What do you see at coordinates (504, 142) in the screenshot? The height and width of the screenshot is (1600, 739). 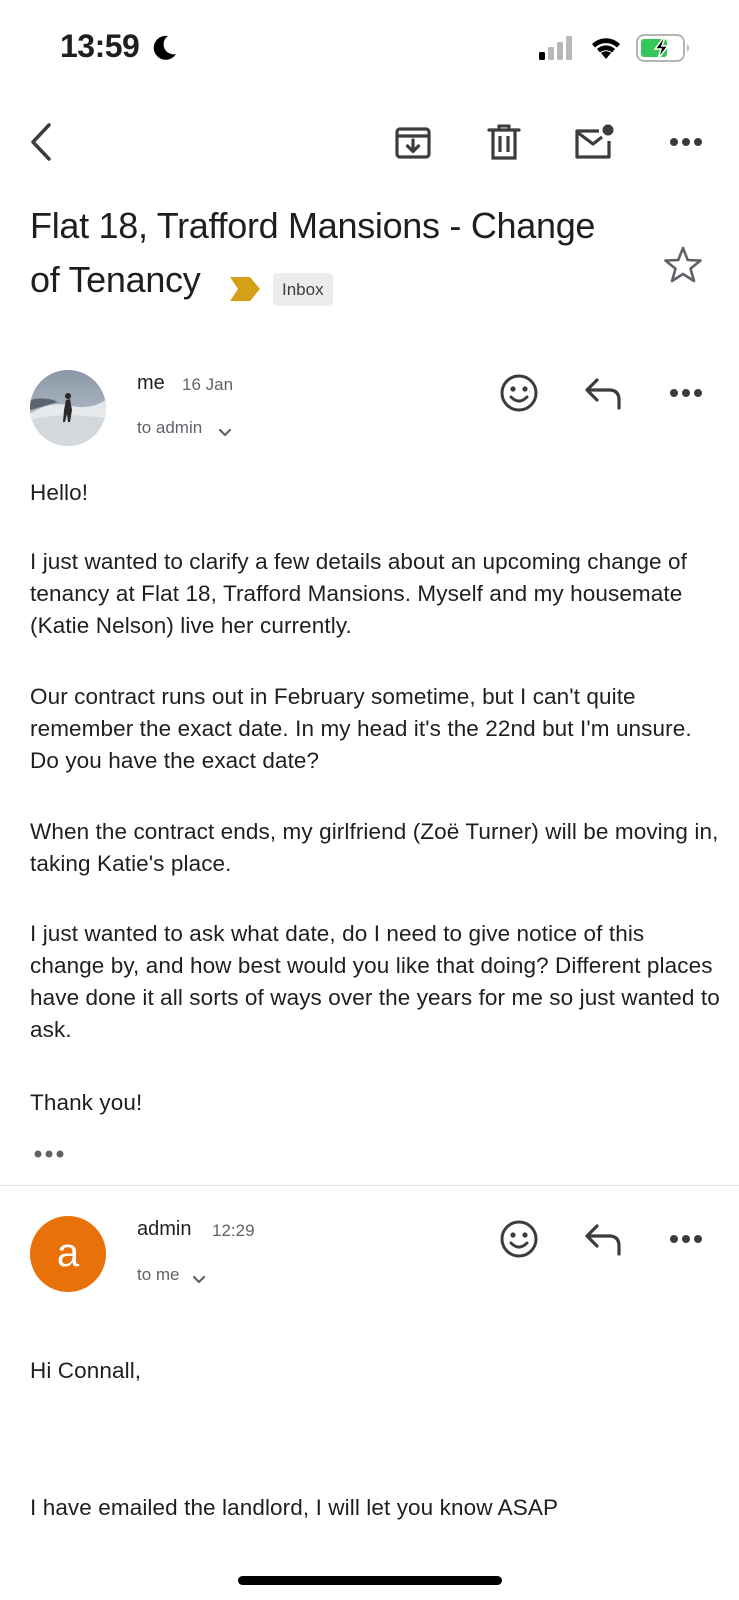 I see `trash-icon` at bounding box center [504, 142].